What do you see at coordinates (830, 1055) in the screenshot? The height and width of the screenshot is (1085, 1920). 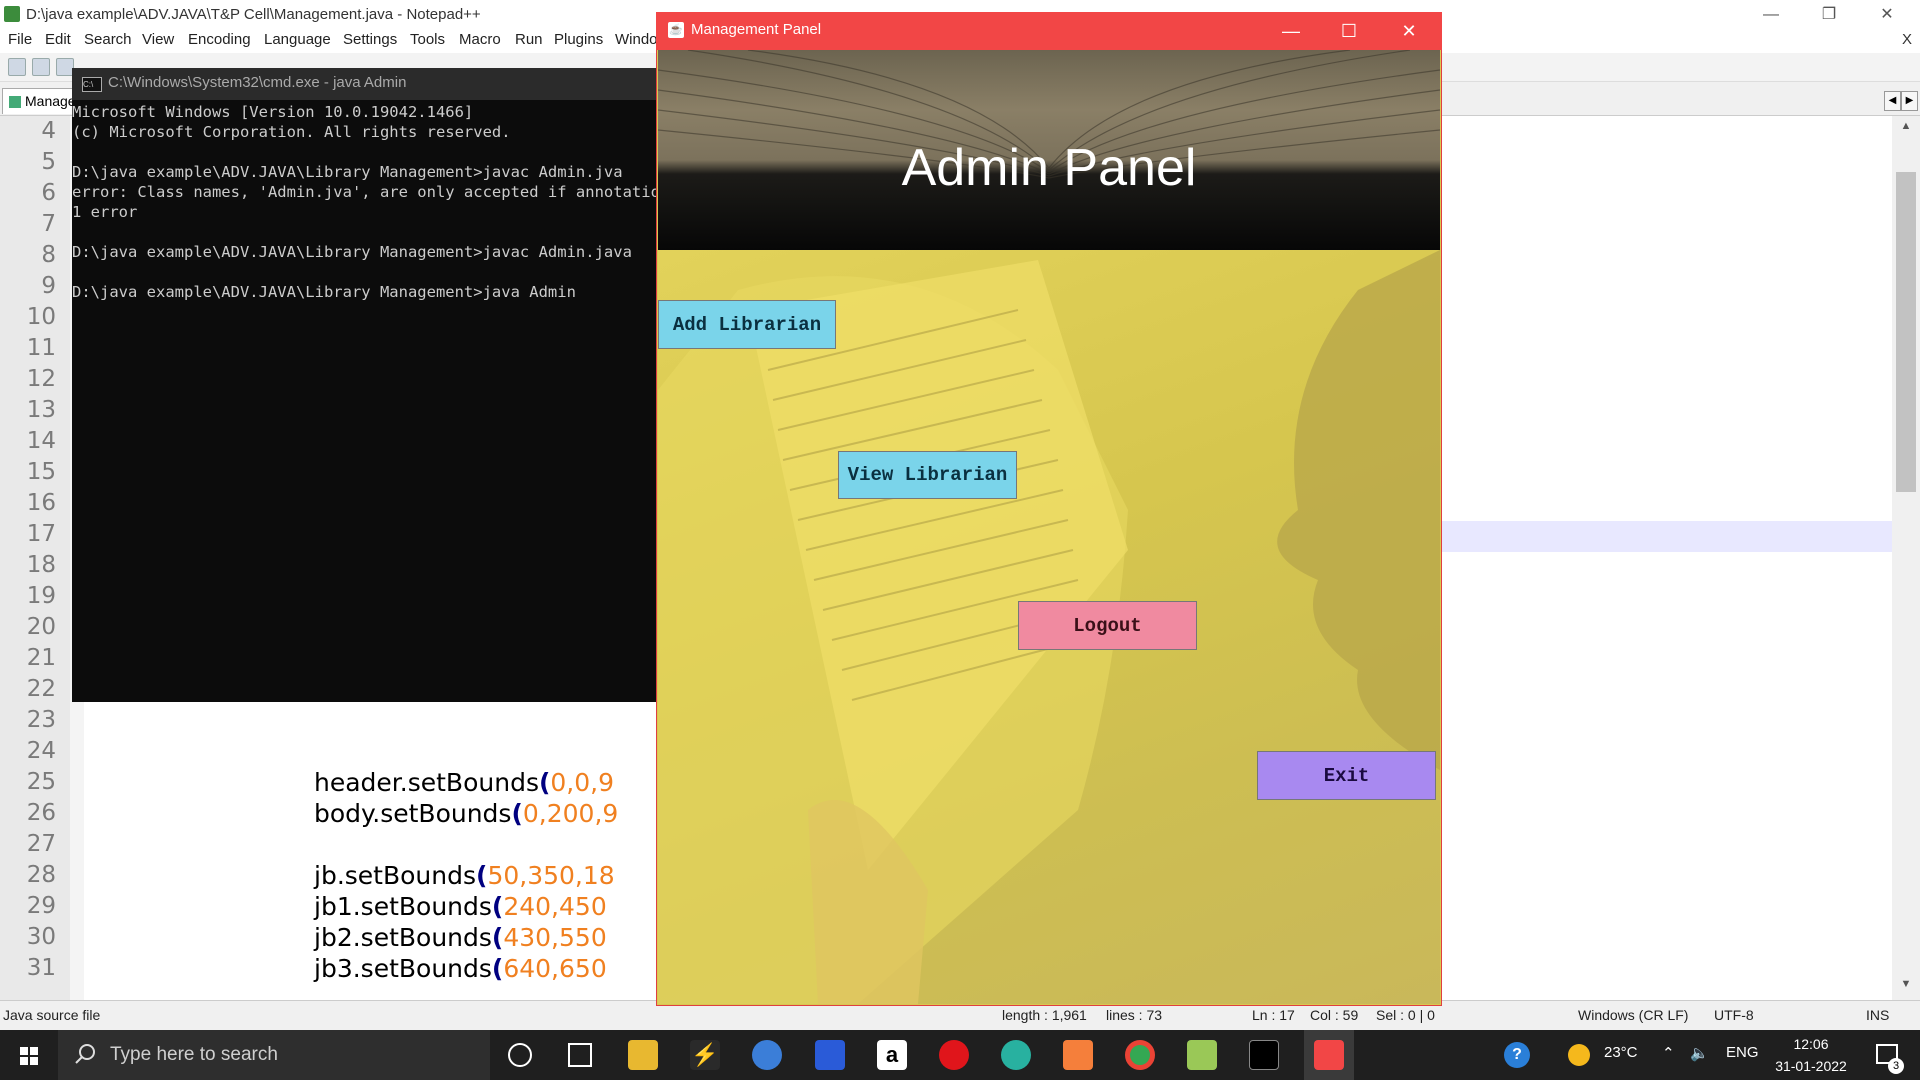 I see `vs-app-icon` at bounding box center [830, 1055].